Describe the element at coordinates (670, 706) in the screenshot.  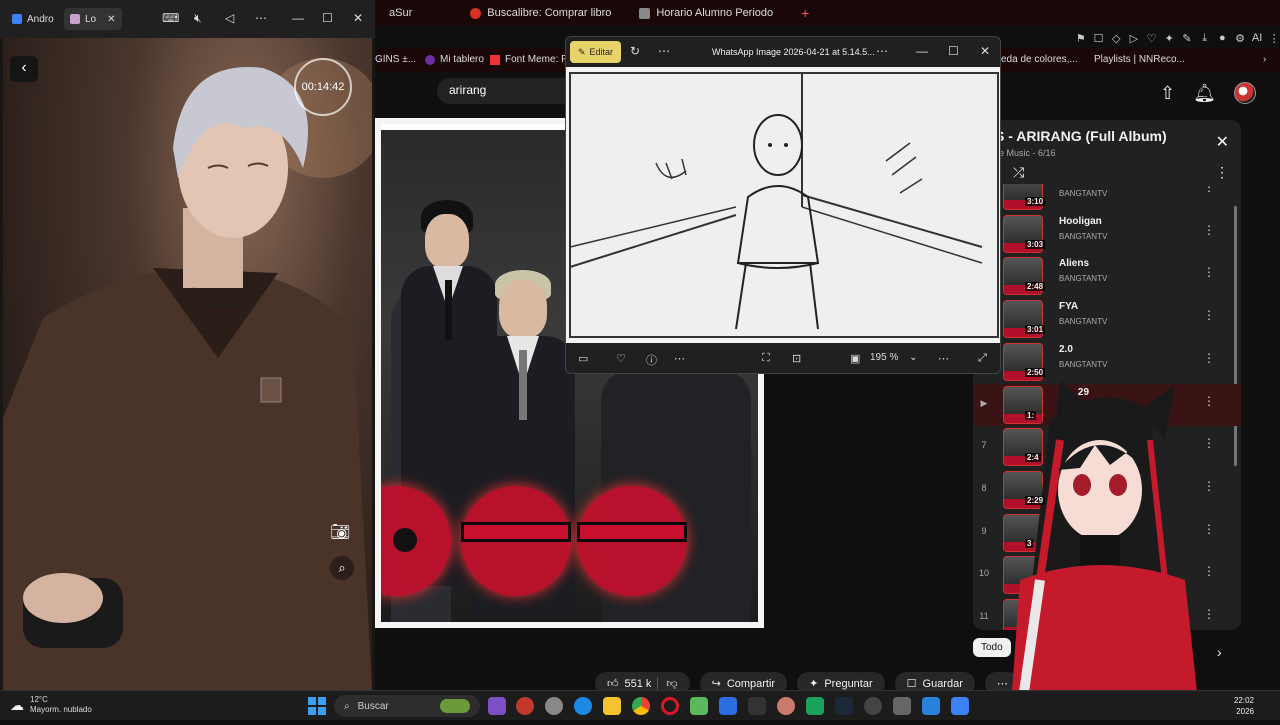
I see `opera-browser-icon` at that location.